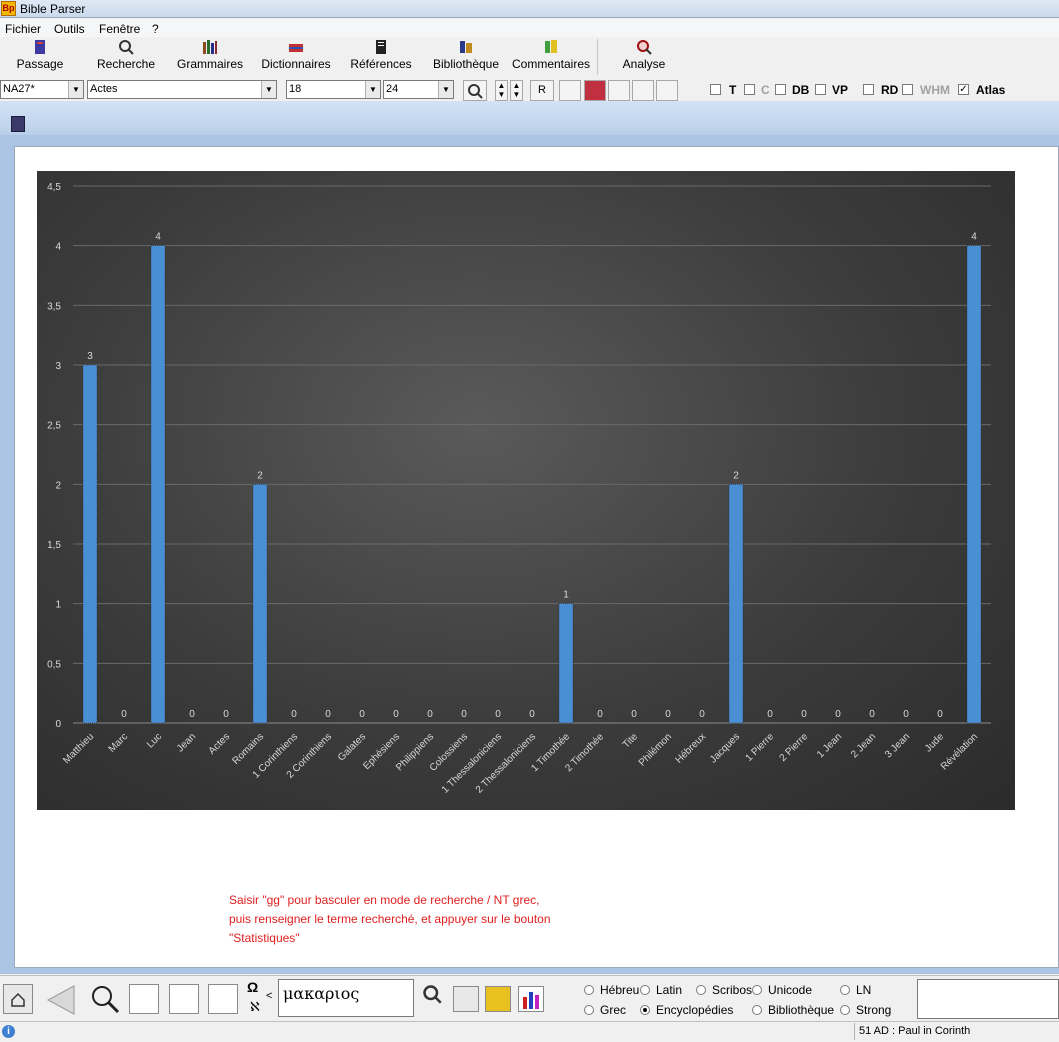 This screenshot has height=1042, width=1059. Describe the element at coordinates (907, 89) in the screenshot. I see `checkbox-whm` at that location.